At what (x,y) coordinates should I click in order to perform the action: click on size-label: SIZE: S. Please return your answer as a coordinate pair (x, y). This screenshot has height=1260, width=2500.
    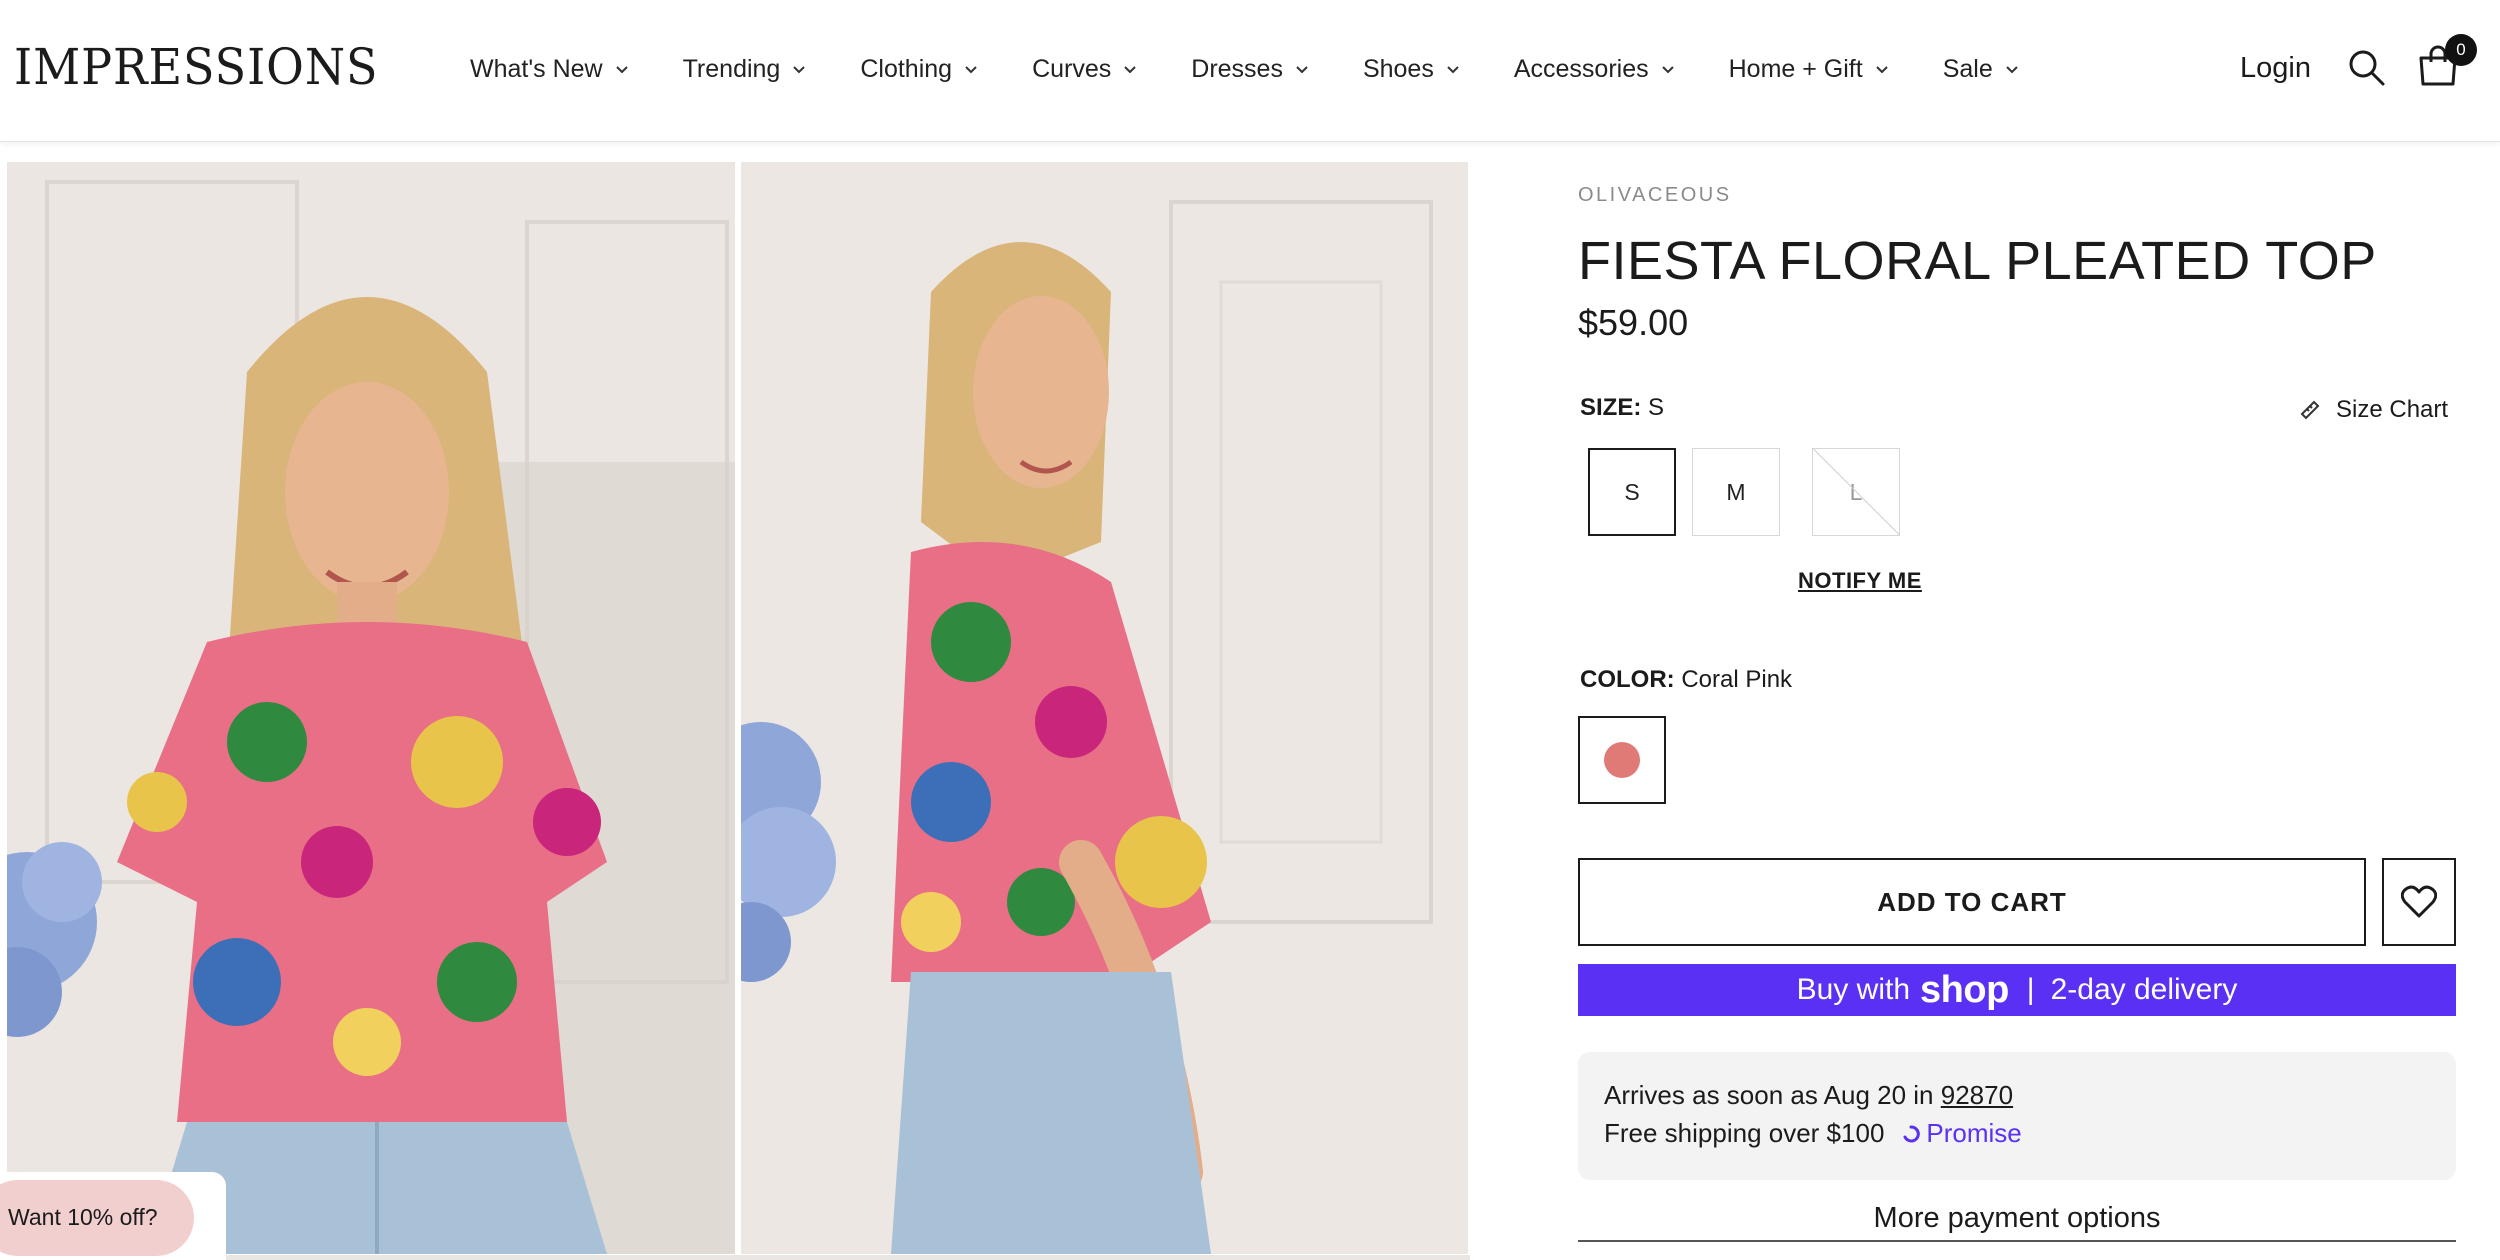
    Looking at the image, I should click on (1622, 408).